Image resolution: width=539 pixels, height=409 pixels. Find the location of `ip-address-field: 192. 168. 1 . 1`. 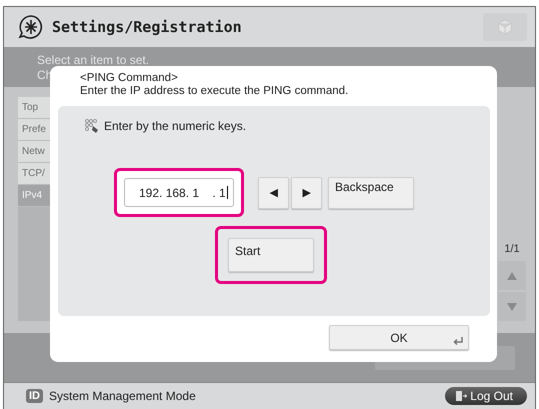

ip-address-field: 192. 168. 1 . 1 is located at coordinates (179, 192).